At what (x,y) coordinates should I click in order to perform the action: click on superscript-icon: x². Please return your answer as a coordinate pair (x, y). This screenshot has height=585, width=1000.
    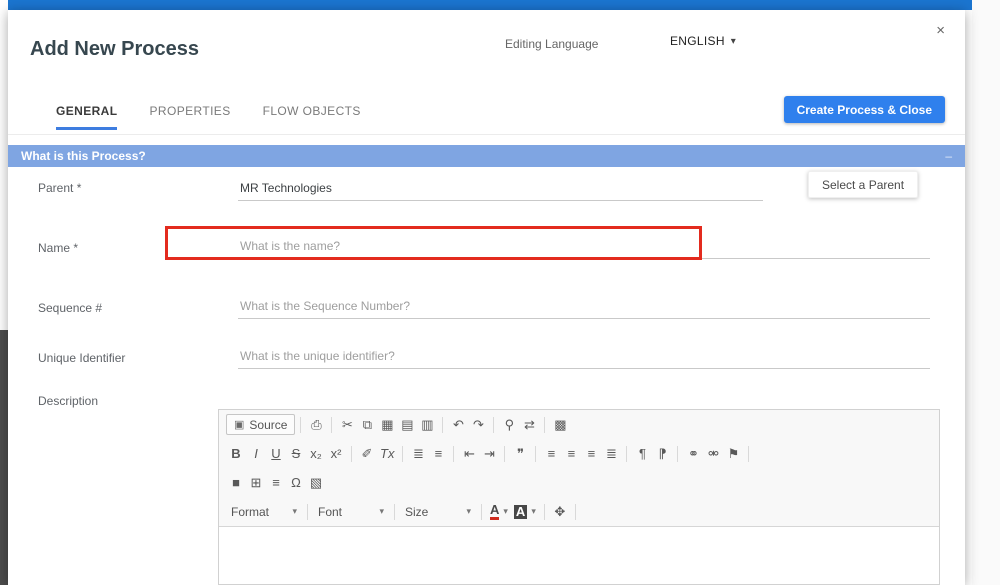
    Looking at the image, I should click on (336, 453).